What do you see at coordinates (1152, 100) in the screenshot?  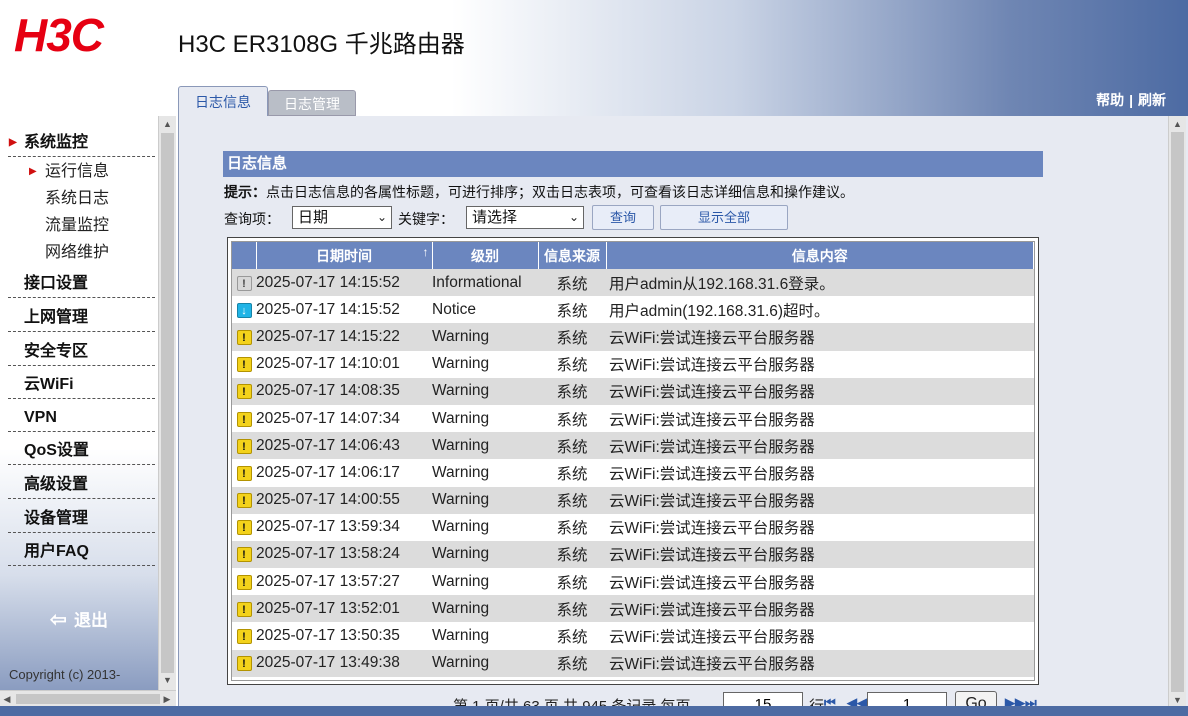 I see `refresh-link: 刷新` at bounding box center [1152, 100].